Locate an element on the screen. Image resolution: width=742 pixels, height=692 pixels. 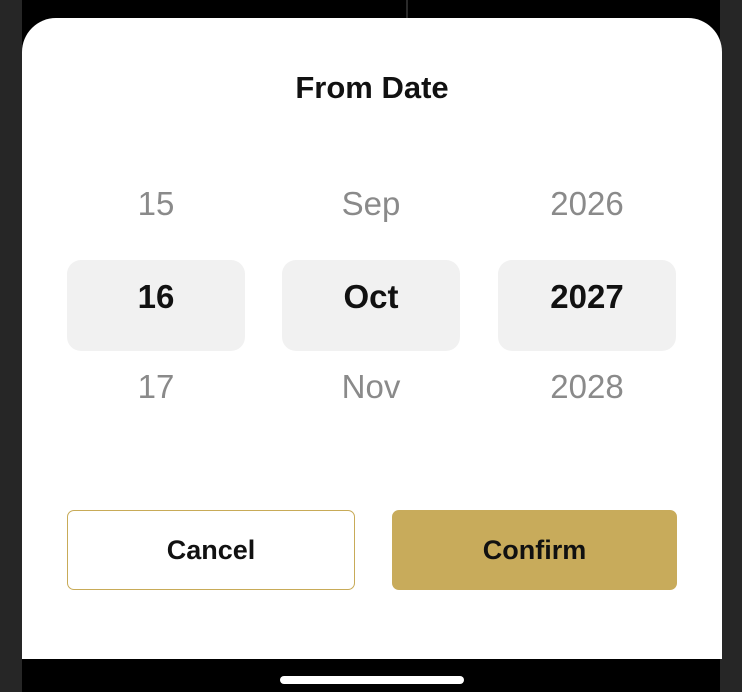
day-option-selected: 16 is located at coordinates (156, 305).